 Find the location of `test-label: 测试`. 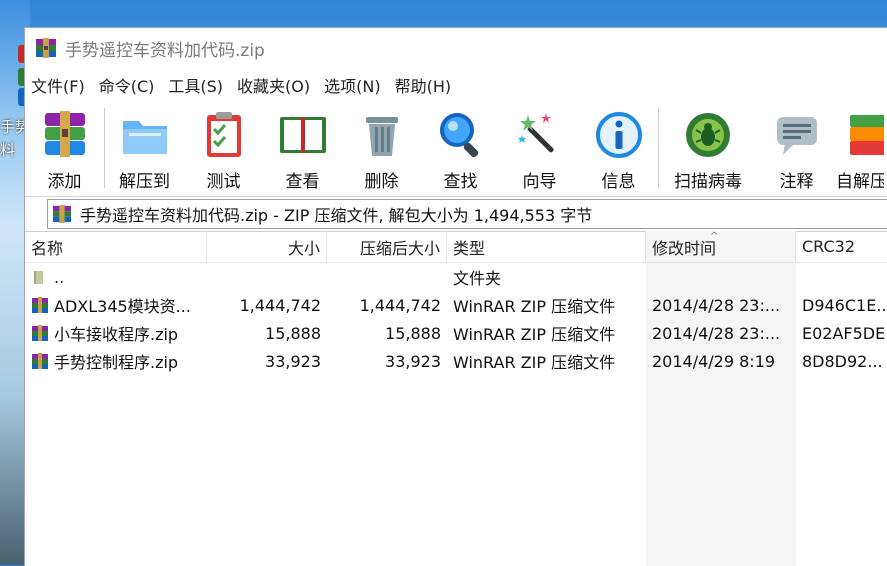

test-label: 测试 is located at coordinates (223, 182).